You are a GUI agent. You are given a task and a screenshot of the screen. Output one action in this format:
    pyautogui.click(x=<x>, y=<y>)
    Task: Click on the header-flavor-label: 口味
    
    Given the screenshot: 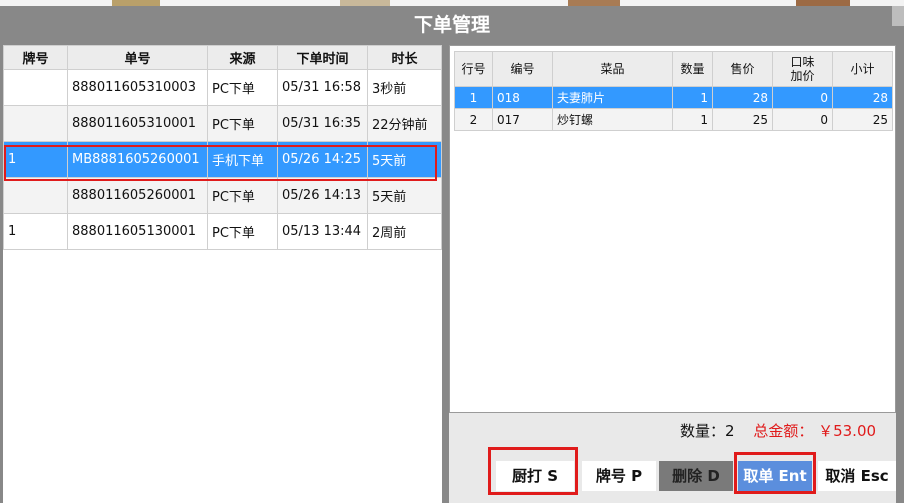 What is the action you would take?
    pyautogui.click(x=802, y=62)
    